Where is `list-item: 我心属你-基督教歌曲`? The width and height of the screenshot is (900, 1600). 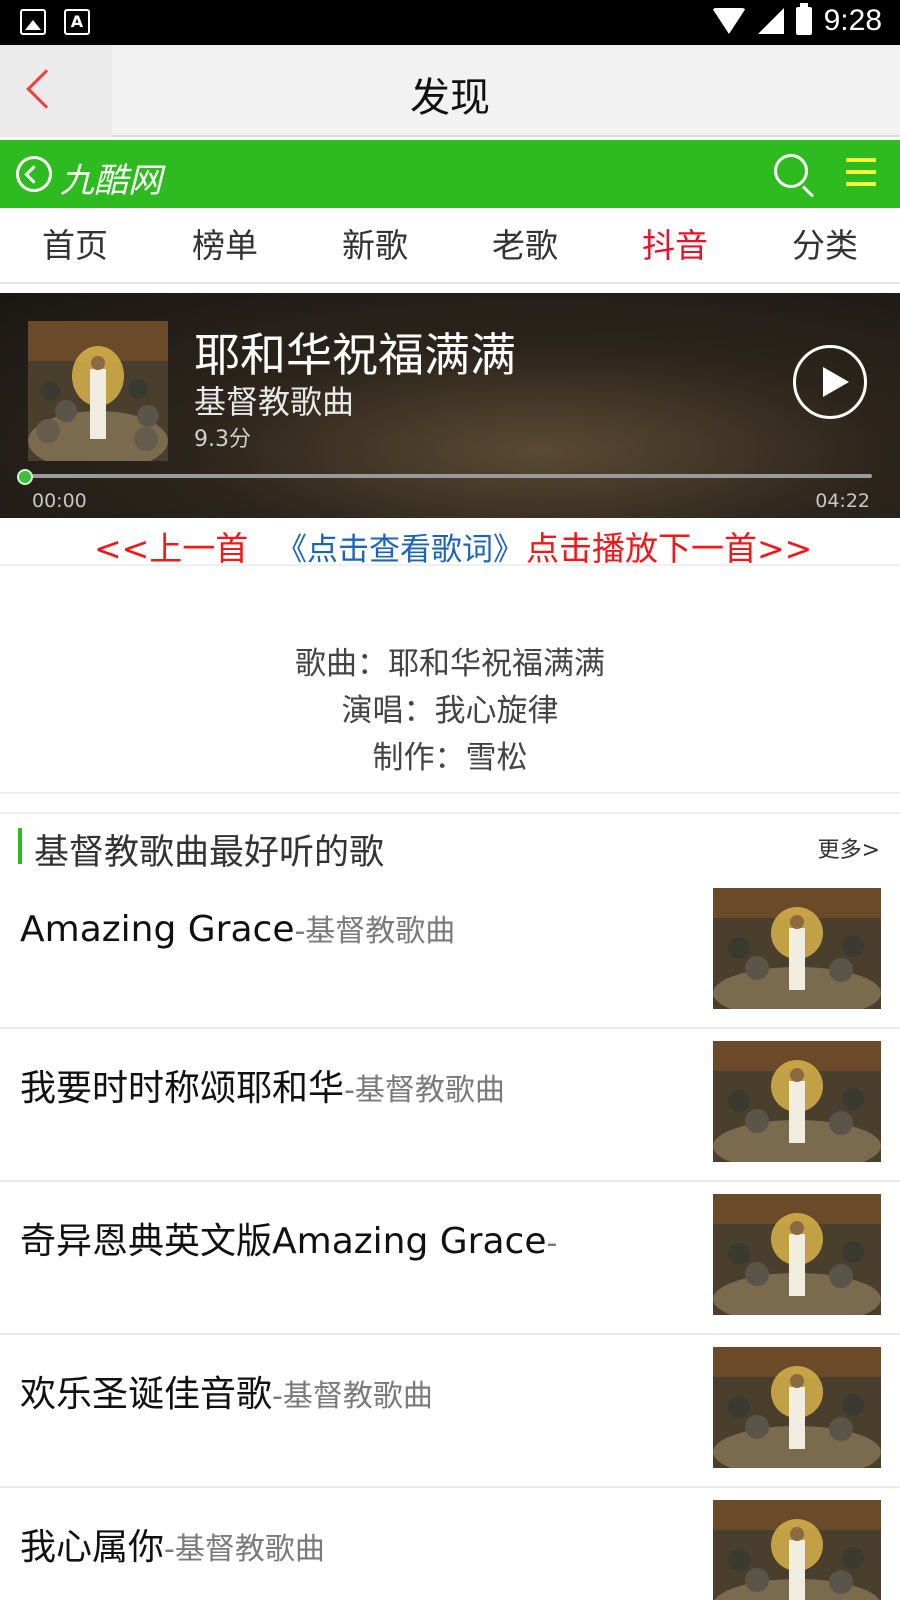
list-item: 我心属你-基督教歌曲 is located at coordinates (450, 1544).